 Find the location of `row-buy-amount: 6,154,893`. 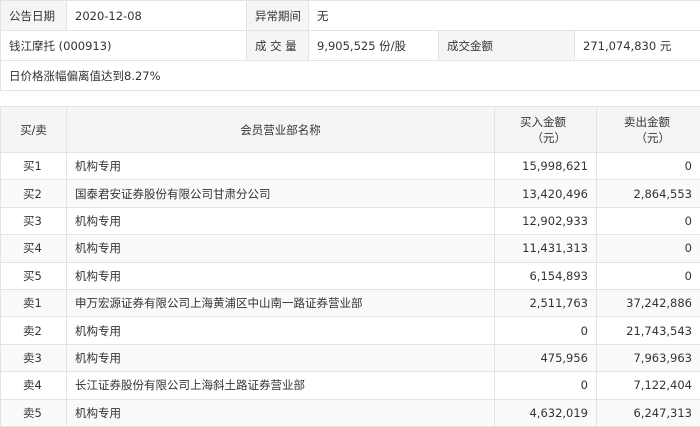

row-buy-amount: 6,154,893 is located at coordinates (546, 275).